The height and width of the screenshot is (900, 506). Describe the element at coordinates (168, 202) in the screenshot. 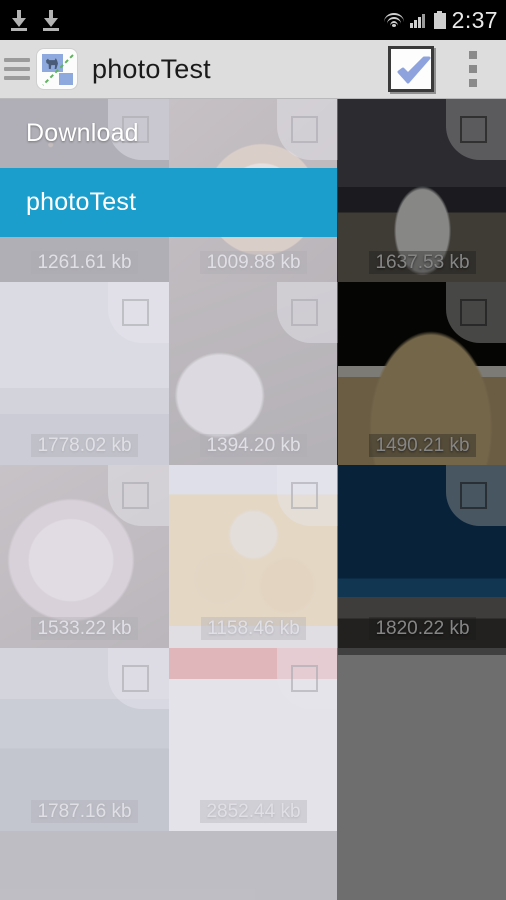

I see `drawer-item-phototest: photoTest` at that location.